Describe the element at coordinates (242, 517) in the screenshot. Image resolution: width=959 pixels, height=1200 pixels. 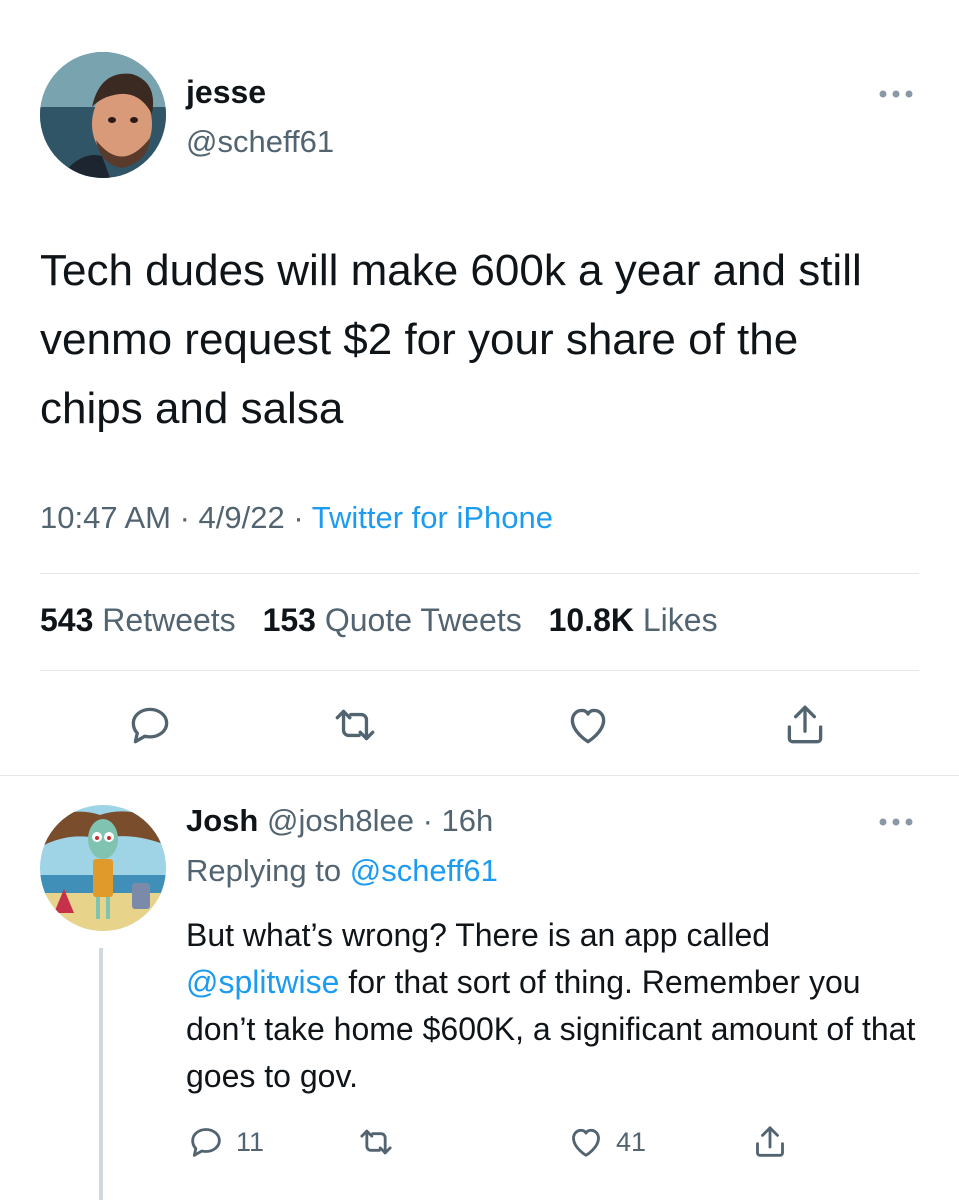
I see `tweet-date: 4/9/22` at that location.